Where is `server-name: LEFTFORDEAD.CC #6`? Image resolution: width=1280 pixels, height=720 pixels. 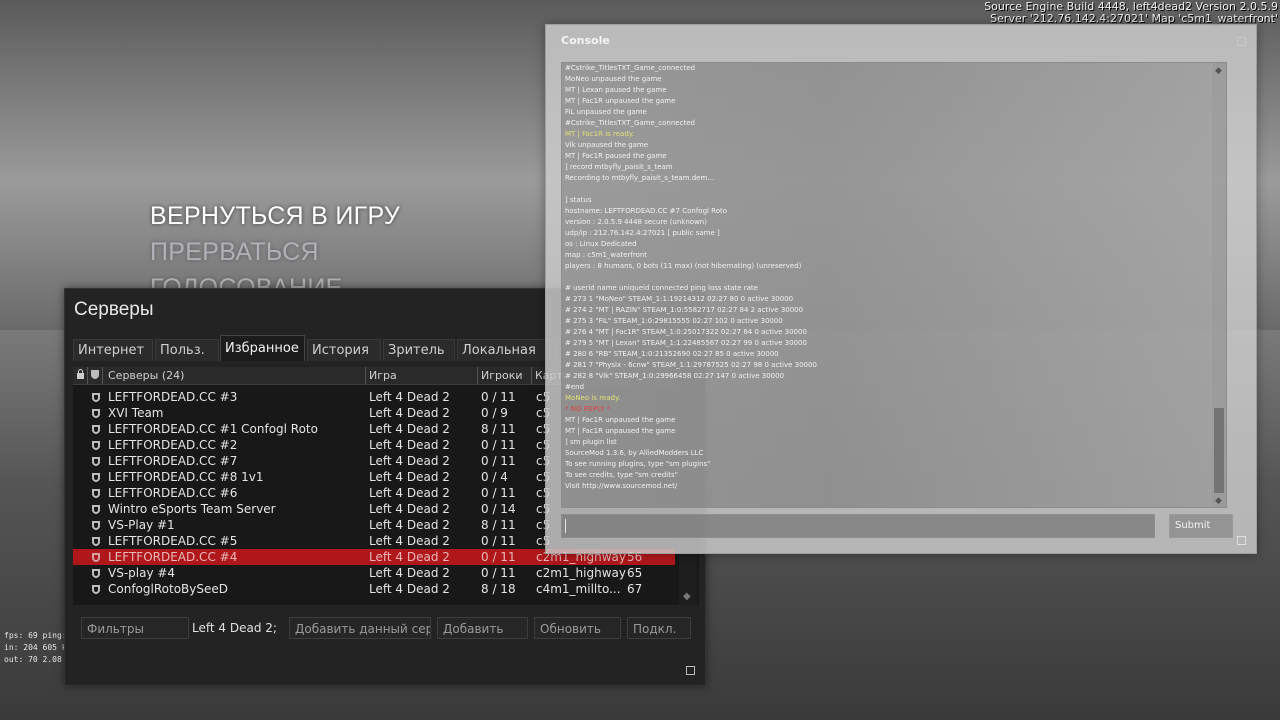
server-name: LEFTFORDEAD.CC #6 is located at coordinates (173, 493).